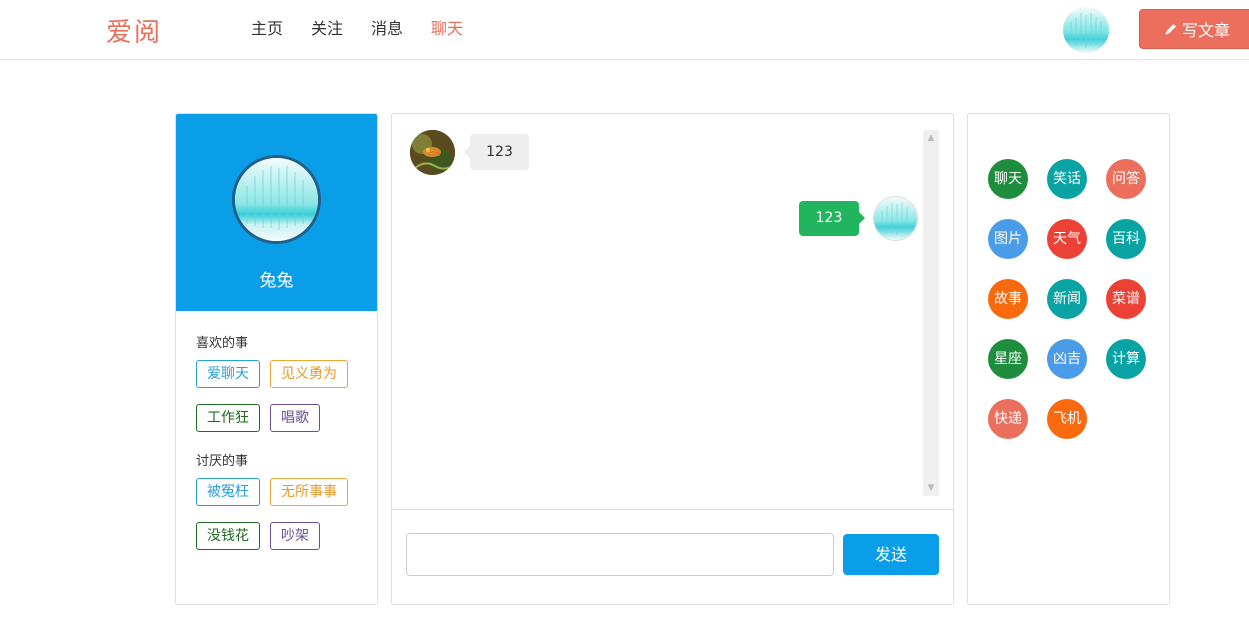 This screenshot has height=626, width=1249. I want to click on like-tag: 见义勇为, so click(309, 374).